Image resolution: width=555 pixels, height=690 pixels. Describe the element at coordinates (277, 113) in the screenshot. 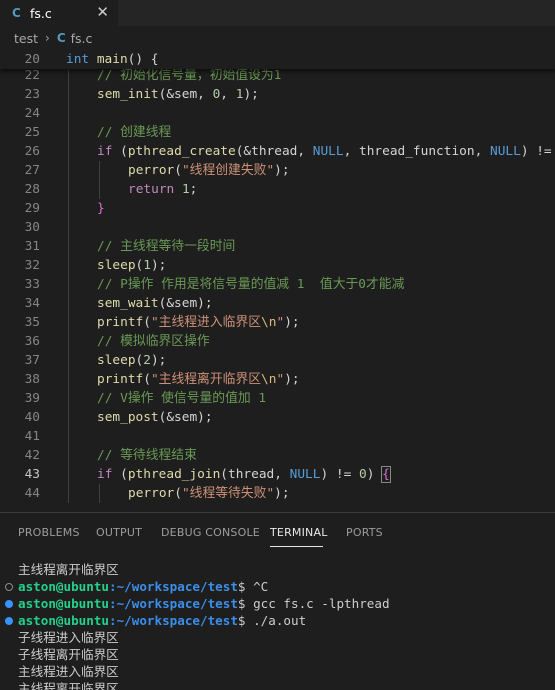

I see `code-line: 24` at that location.